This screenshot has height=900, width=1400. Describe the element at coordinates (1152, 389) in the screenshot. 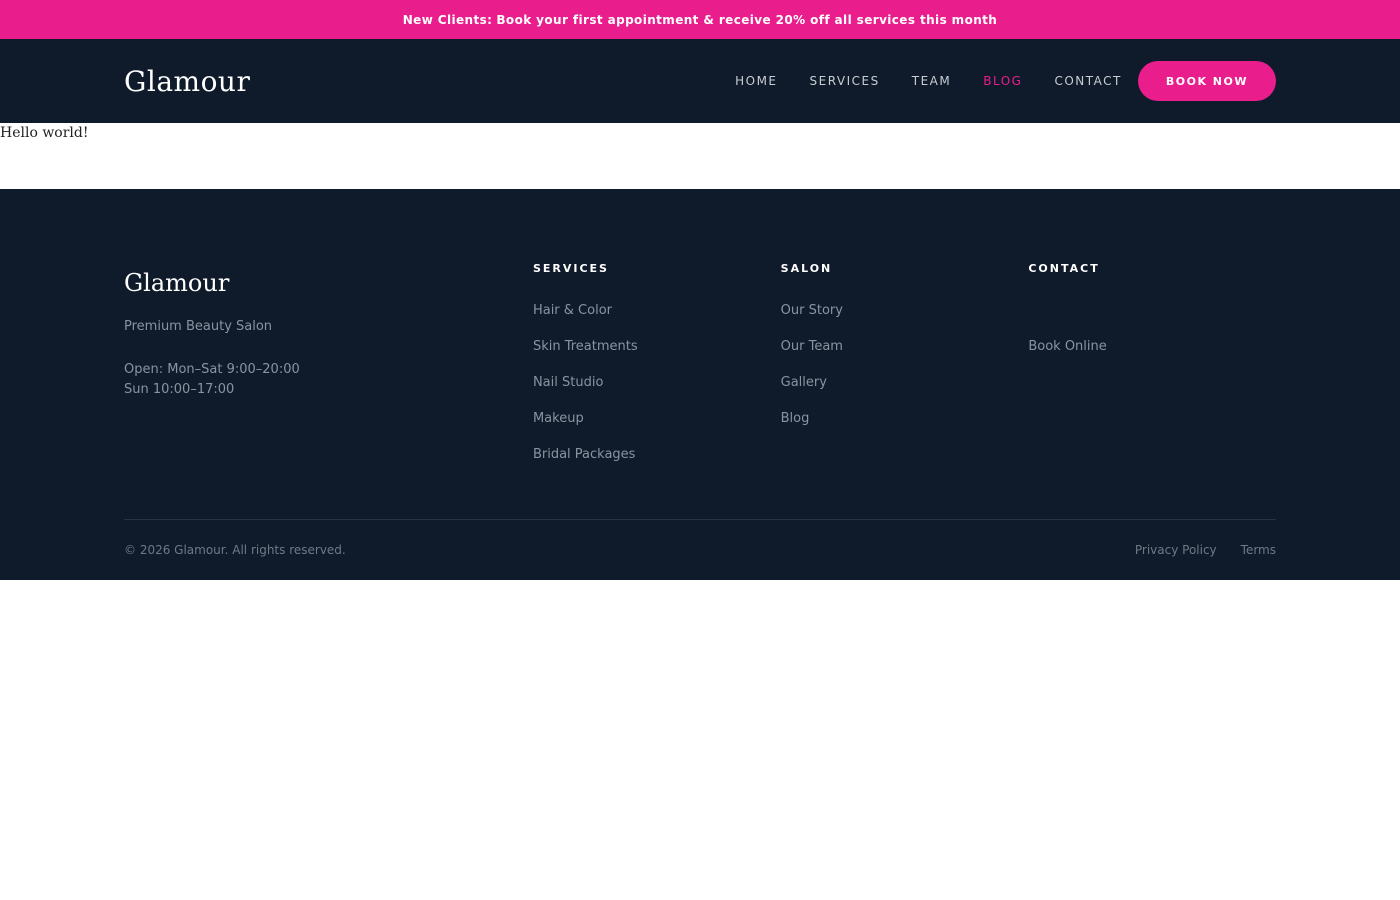

I see `footer-contact-column: CONTACT Book Online` at that location.